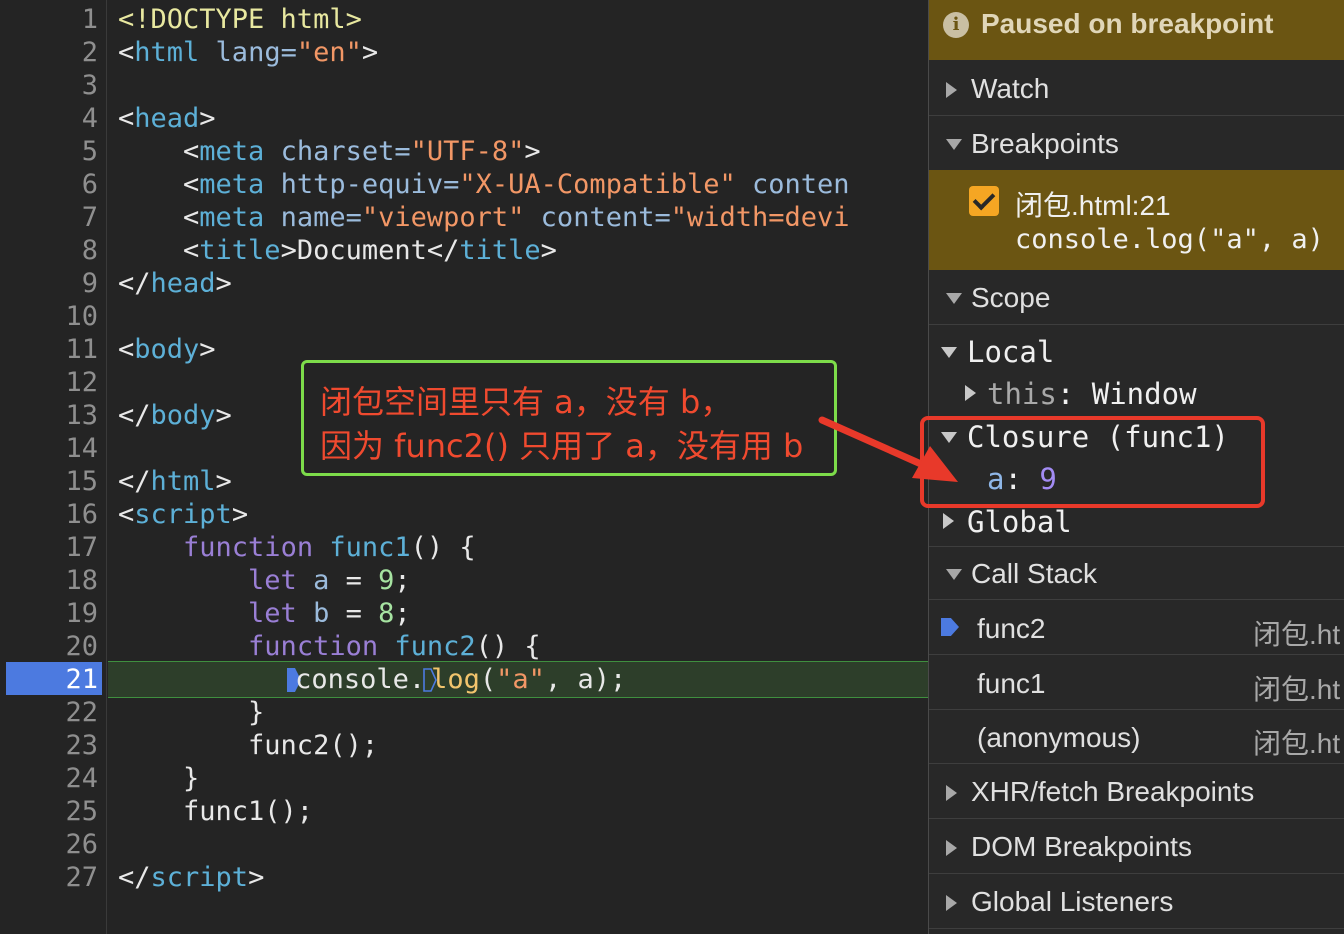 The image size is (1344, 934). Describe the element at coordinates (1092, 462) in the screenshot. I see `closure-highlight-box` at that location.